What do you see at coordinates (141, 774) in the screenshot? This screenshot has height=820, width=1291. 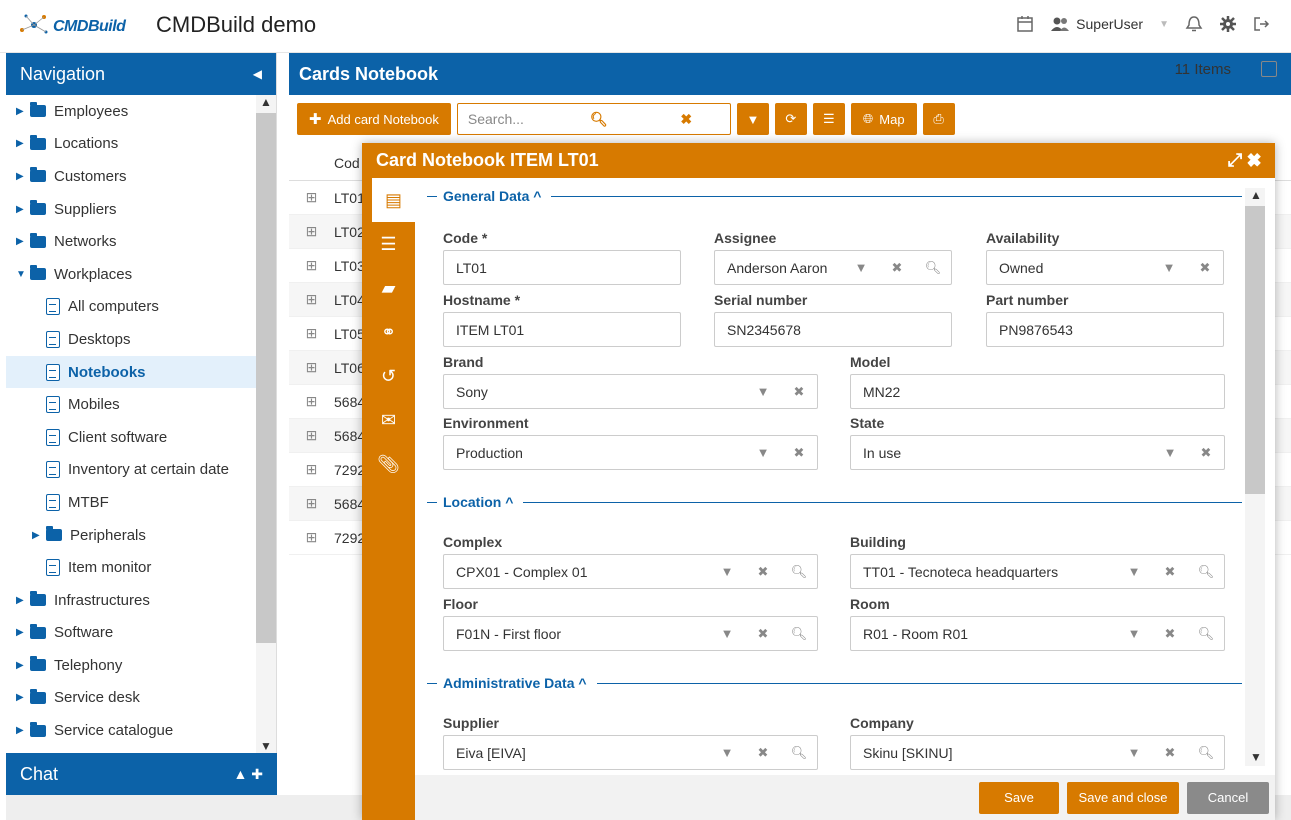 I see `chat-bar: Chat ▲ ✚` at bounding box center [141, 774].